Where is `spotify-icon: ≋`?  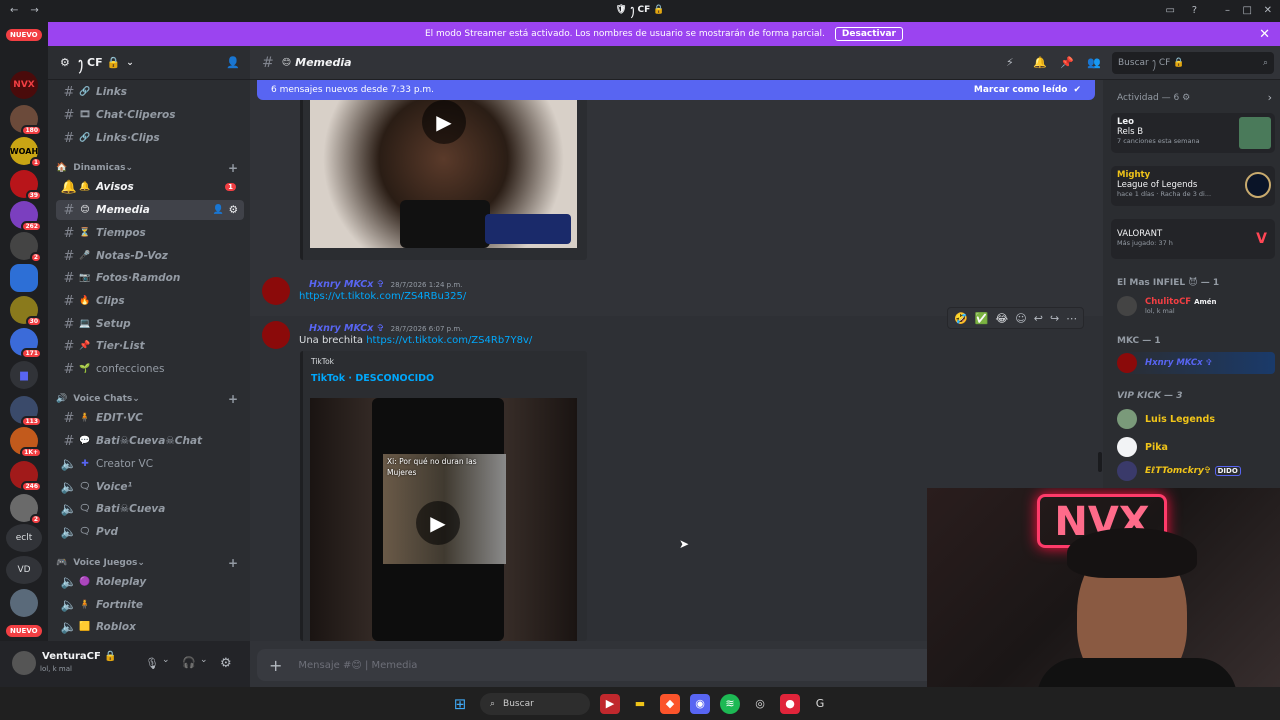 spotify-icon: ≋ is located at coordinates (730, 703).